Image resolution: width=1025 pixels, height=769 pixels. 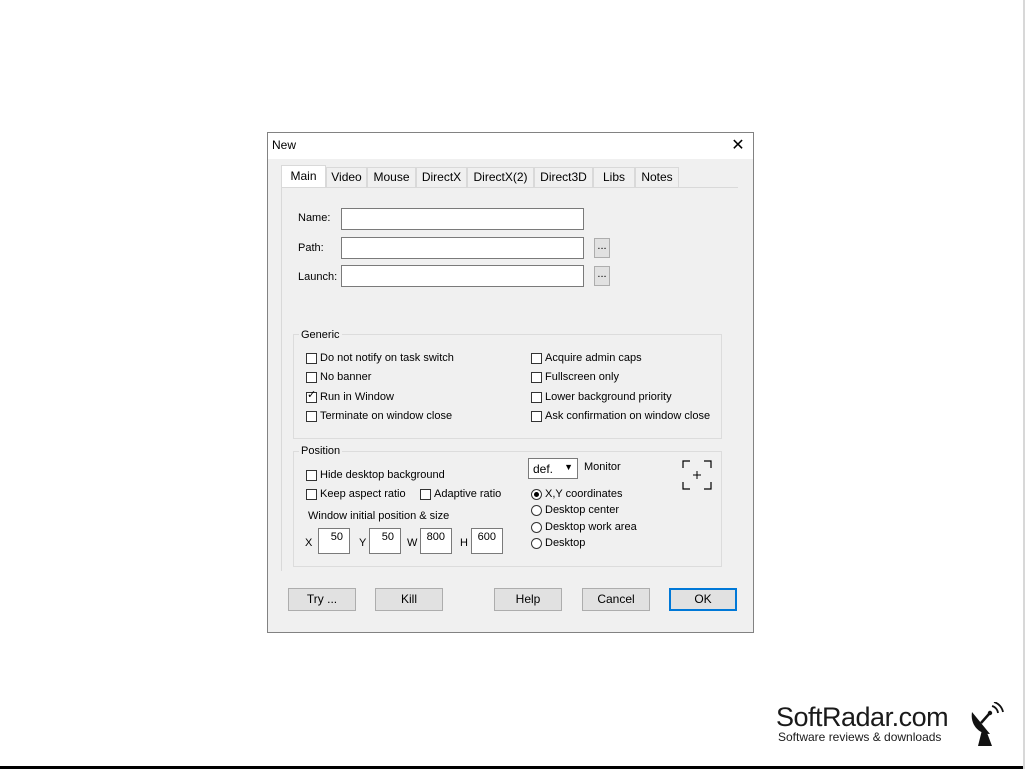 I want to click on monitor-select-value: def., so click(x=543, y=469).